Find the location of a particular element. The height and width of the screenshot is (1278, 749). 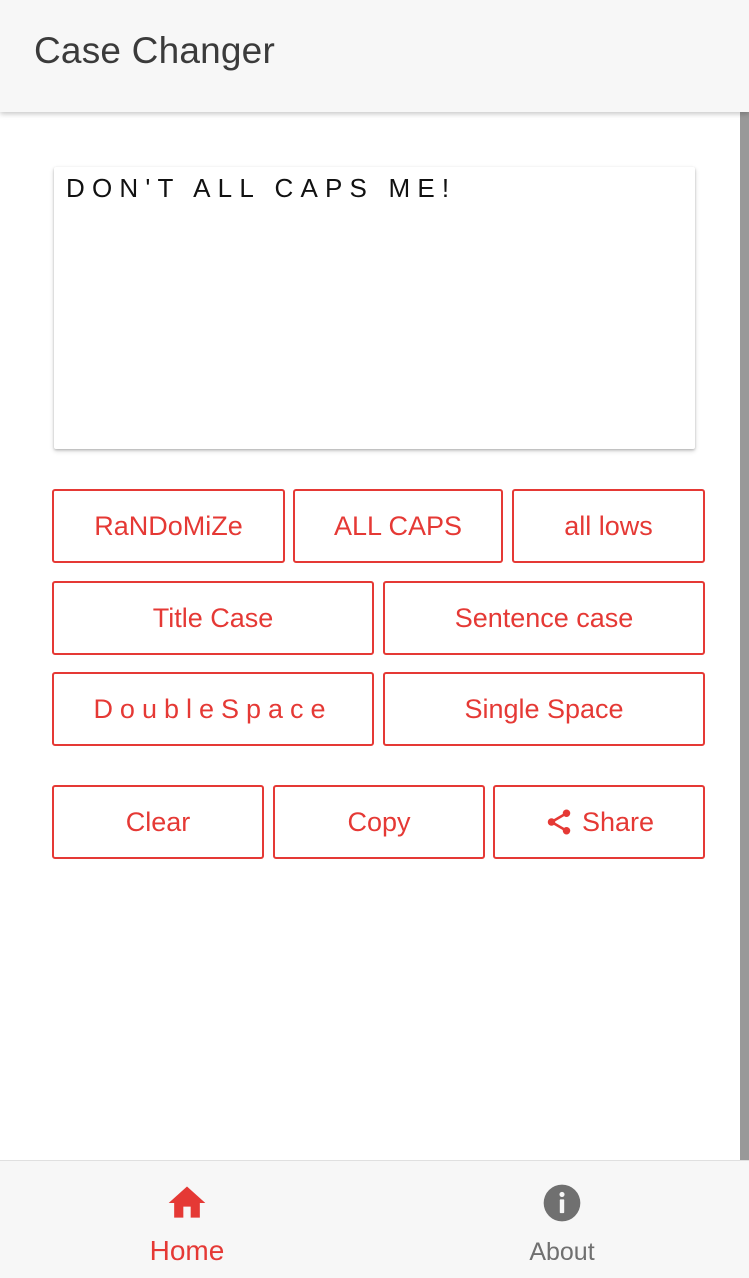

share-icon is located at coordinates (559, 822).